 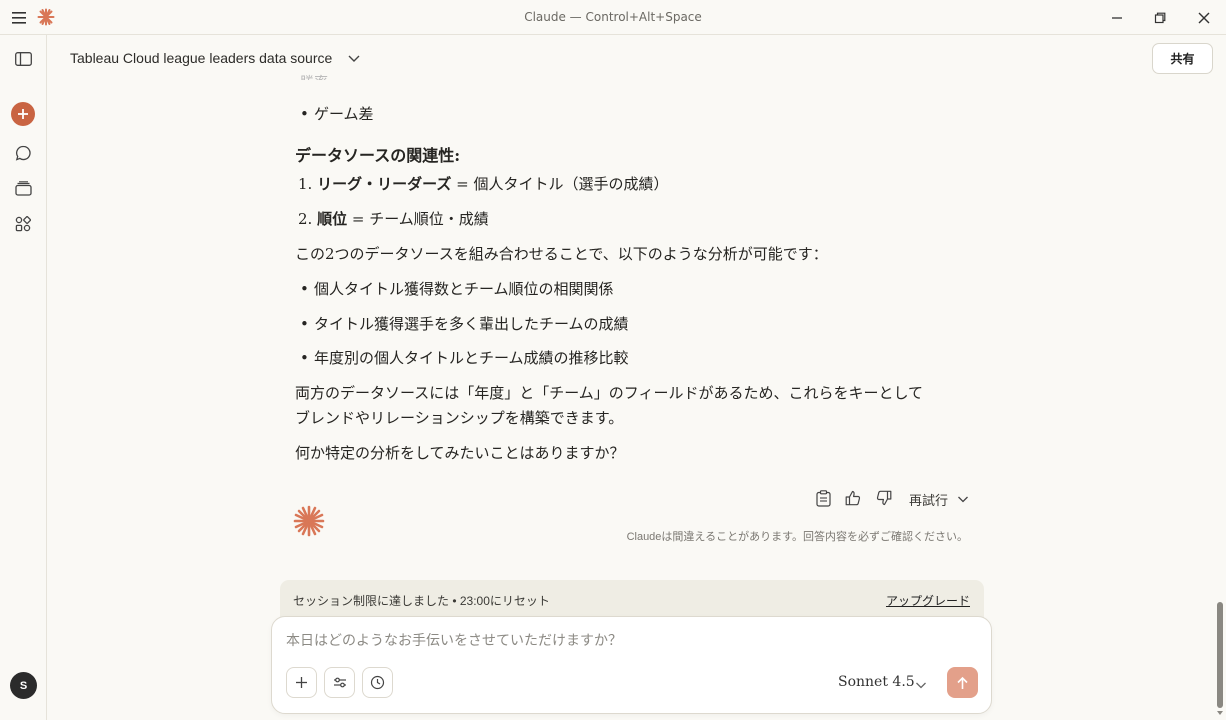 I want to click on chats-icon, so click(x=23, y=153).